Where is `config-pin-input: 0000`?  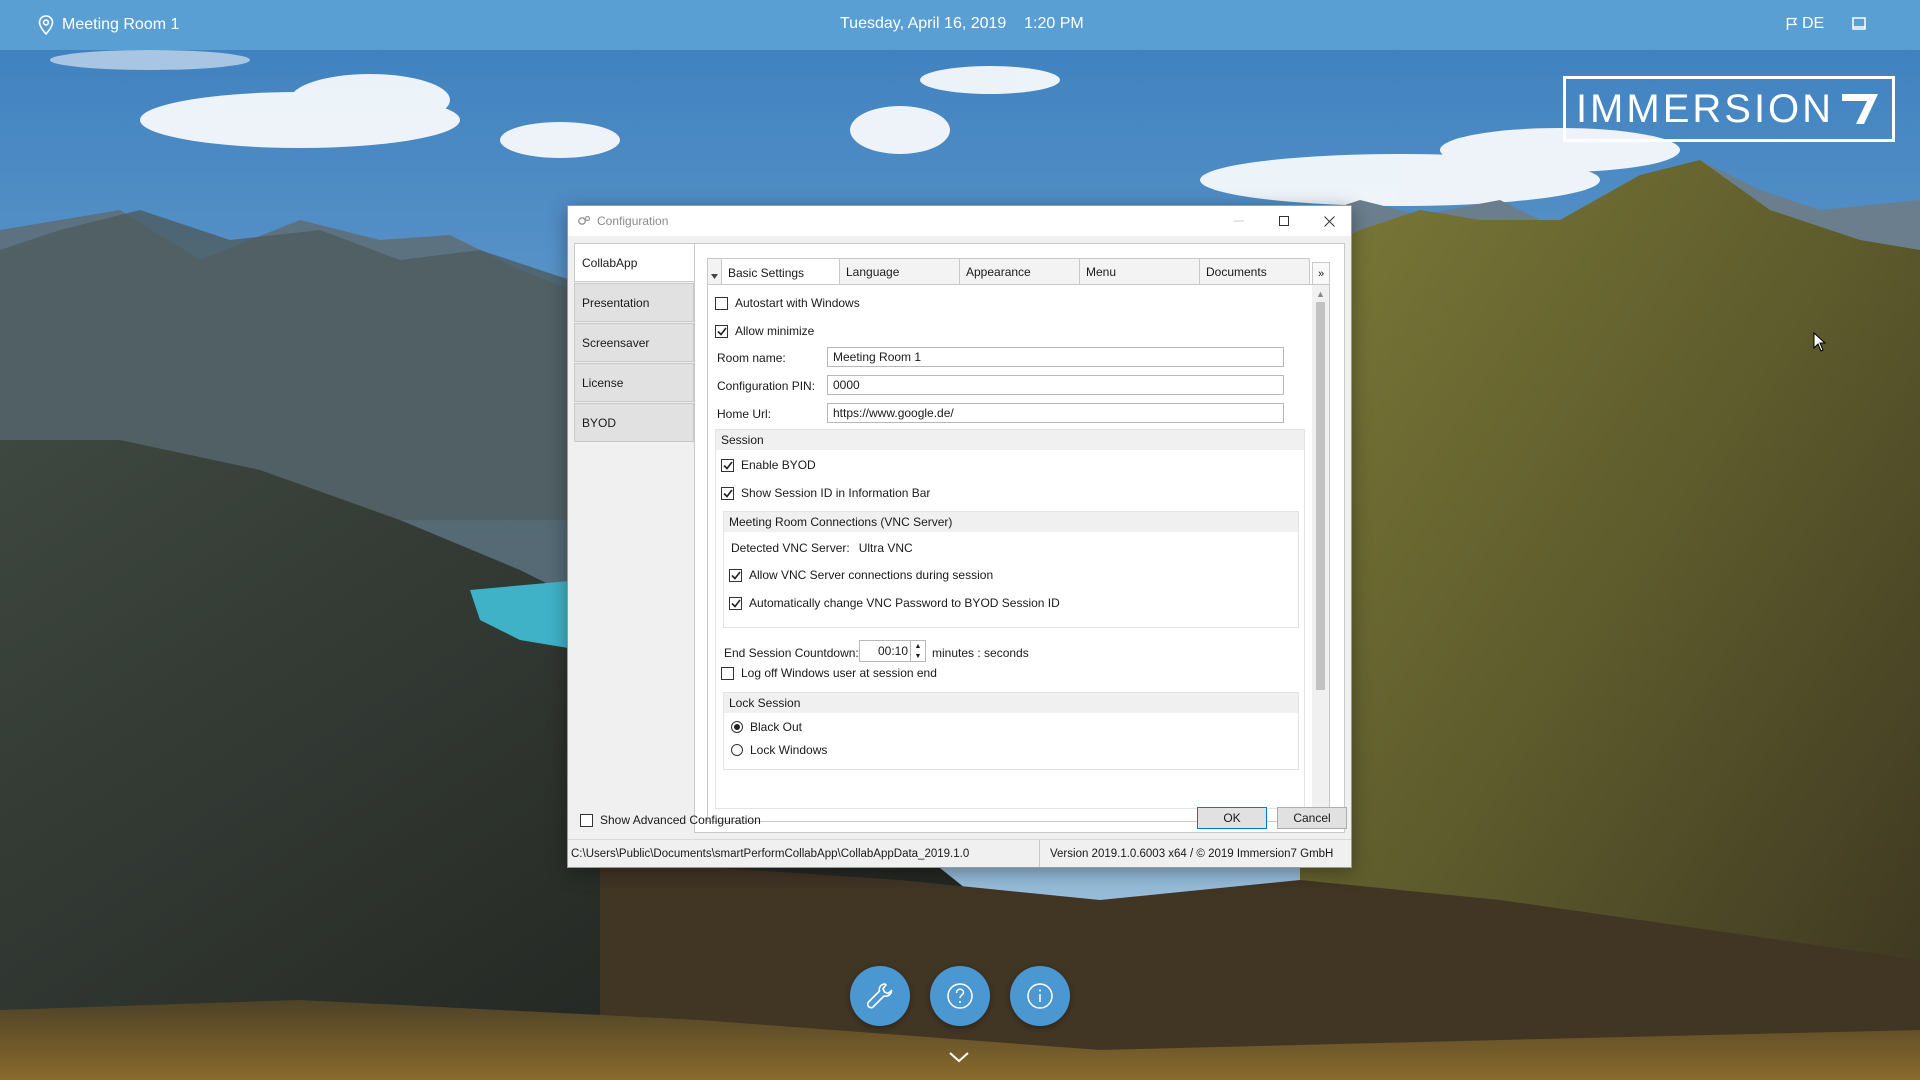
config-pin-input: 0000 is located at coordinates (1055, 385).